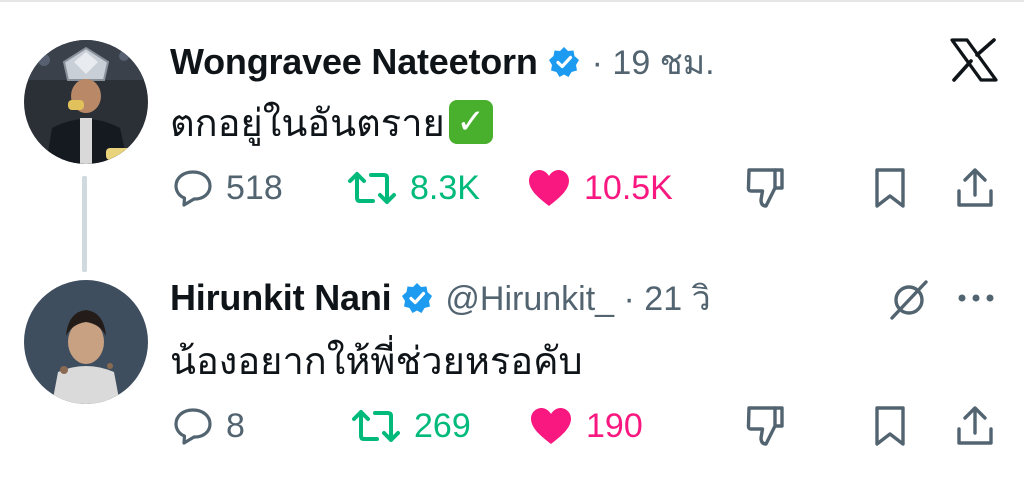 Image resolution: width=1024 pixels, height=477 pixels. I want to click on tweet-text-row: น้องอยากให้พี่ช่วยหรอคับ, so click(376, 360).